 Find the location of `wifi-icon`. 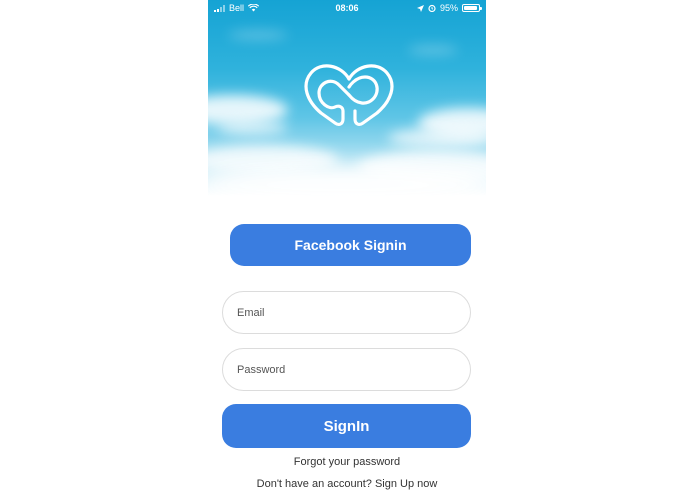

wifi-icon is located at coordinates (254, 8).